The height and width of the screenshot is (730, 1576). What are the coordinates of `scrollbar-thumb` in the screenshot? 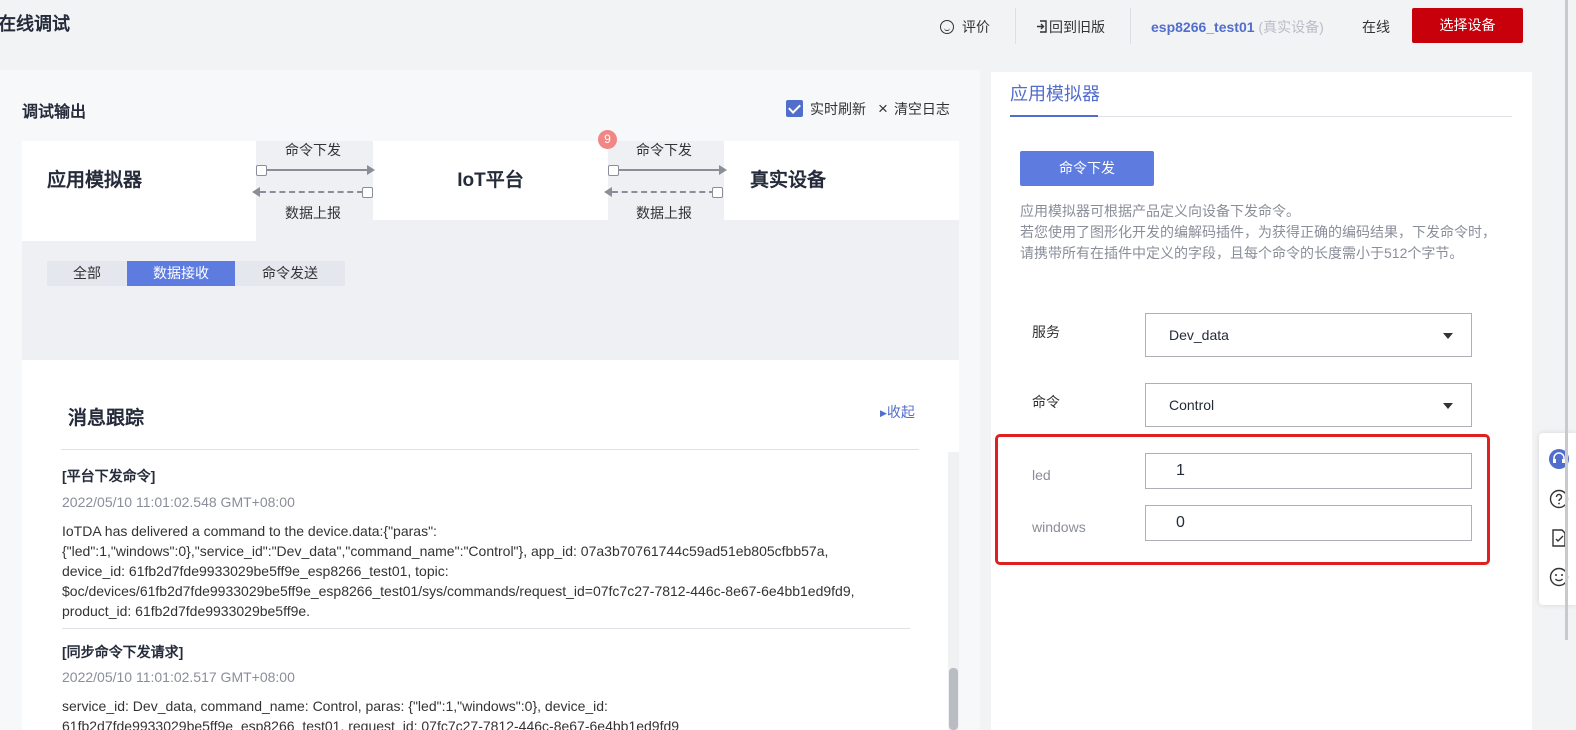 It's located at (953, 699).